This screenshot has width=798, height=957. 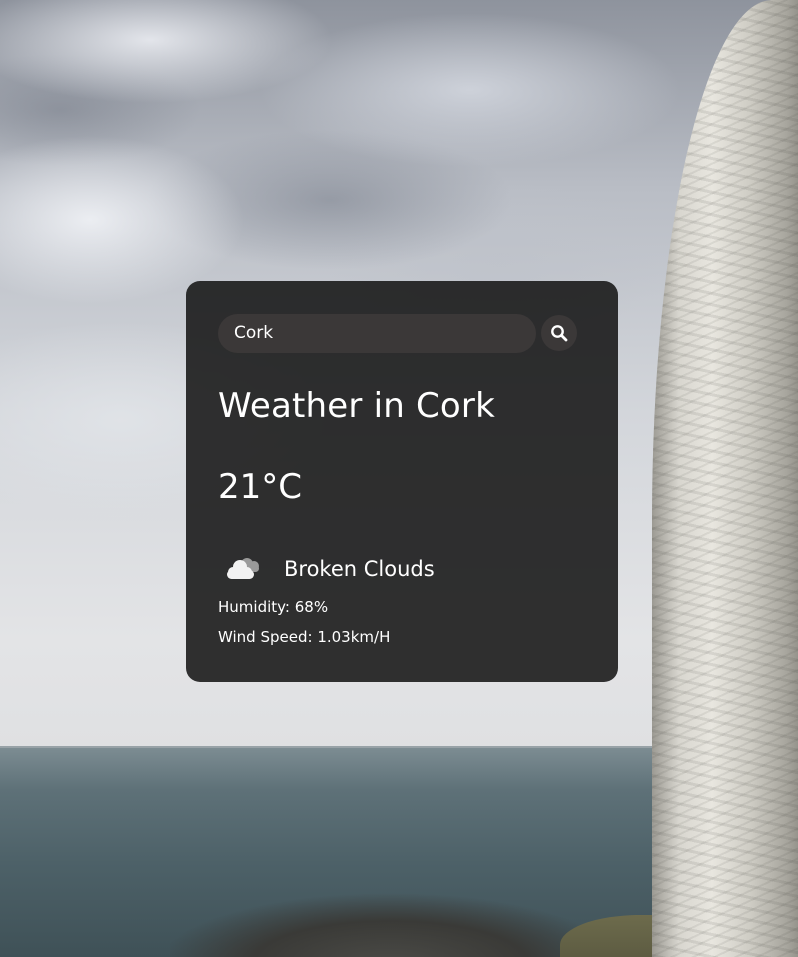 I want to click on search-bar, so click(x=402, y=333).